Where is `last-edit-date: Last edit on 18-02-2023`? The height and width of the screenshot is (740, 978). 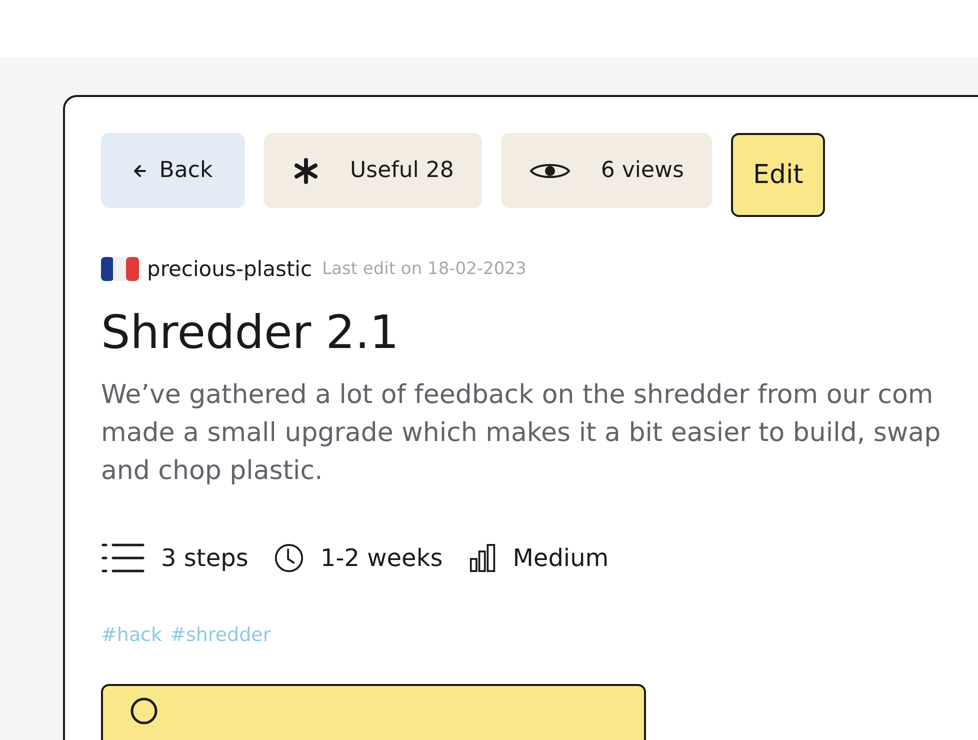
last-edit-date: Last edit on 18-02-2023 is located at coordinates (424, 269).